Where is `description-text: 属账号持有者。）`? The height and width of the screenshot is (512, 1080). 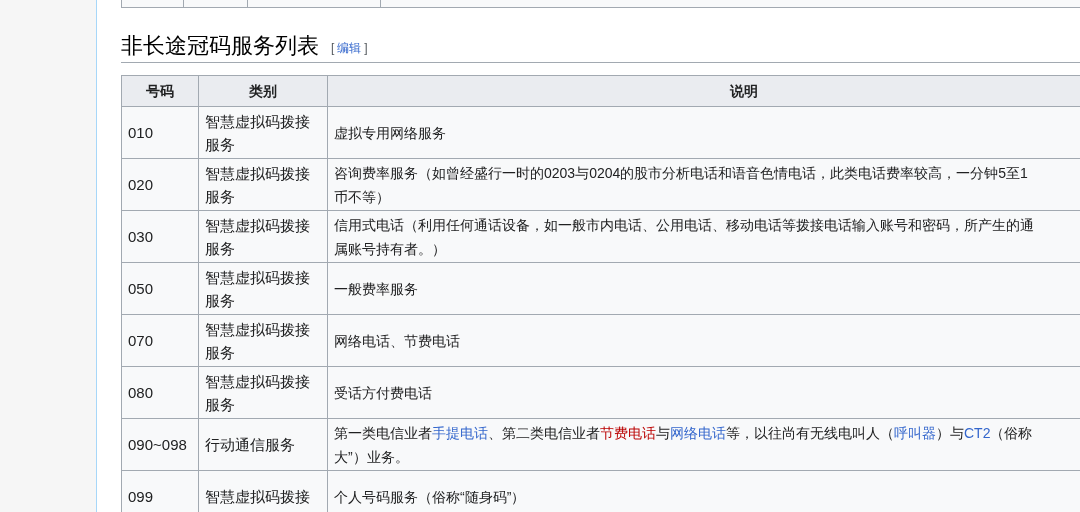
description-text: 属账号持有者。） is located at coordinates (390, 248).